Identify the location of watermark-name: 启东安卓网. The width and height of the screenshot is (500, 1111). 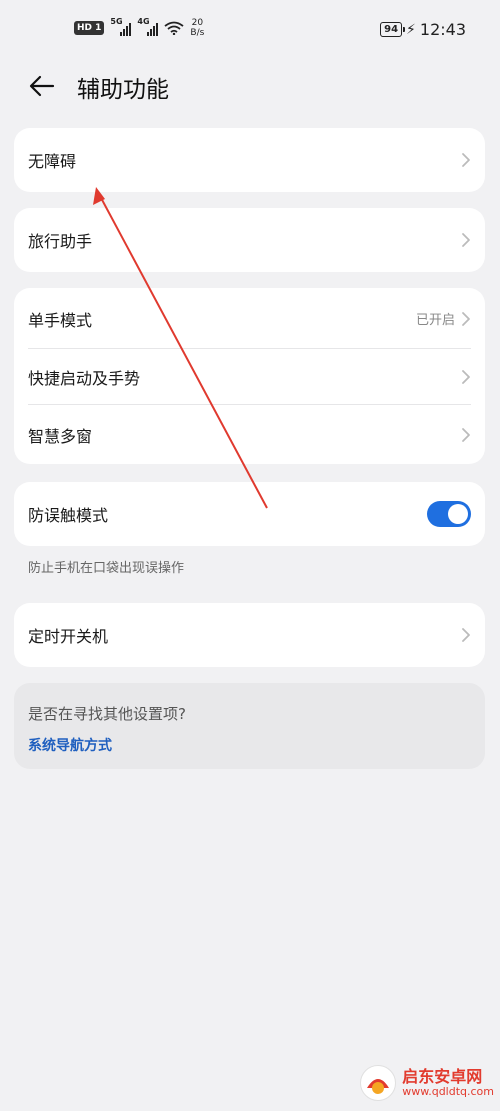
(442, 1077).